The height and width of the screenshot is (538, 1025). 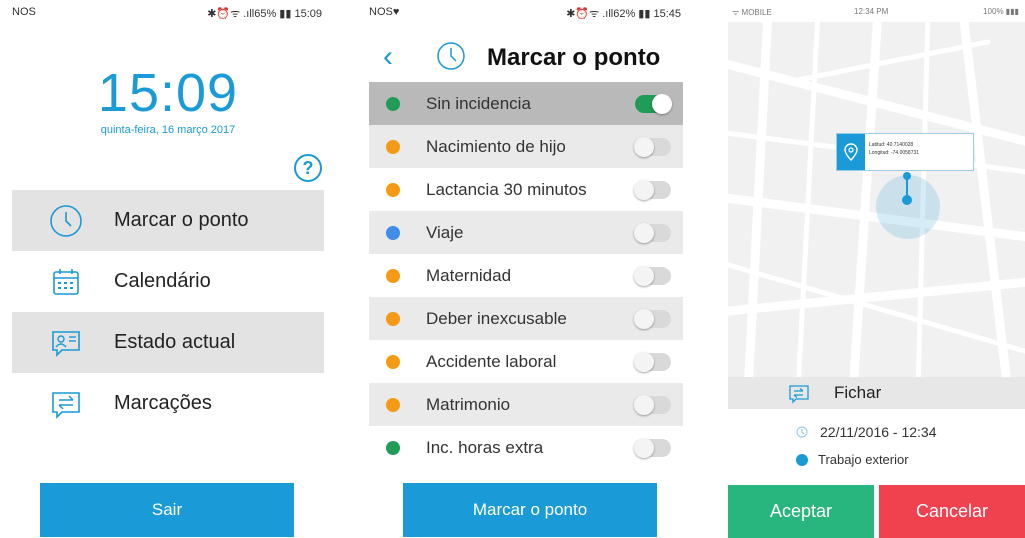 I want to click on screen-header: ‹ Marcar o ponto, so click(x=526, y=58).